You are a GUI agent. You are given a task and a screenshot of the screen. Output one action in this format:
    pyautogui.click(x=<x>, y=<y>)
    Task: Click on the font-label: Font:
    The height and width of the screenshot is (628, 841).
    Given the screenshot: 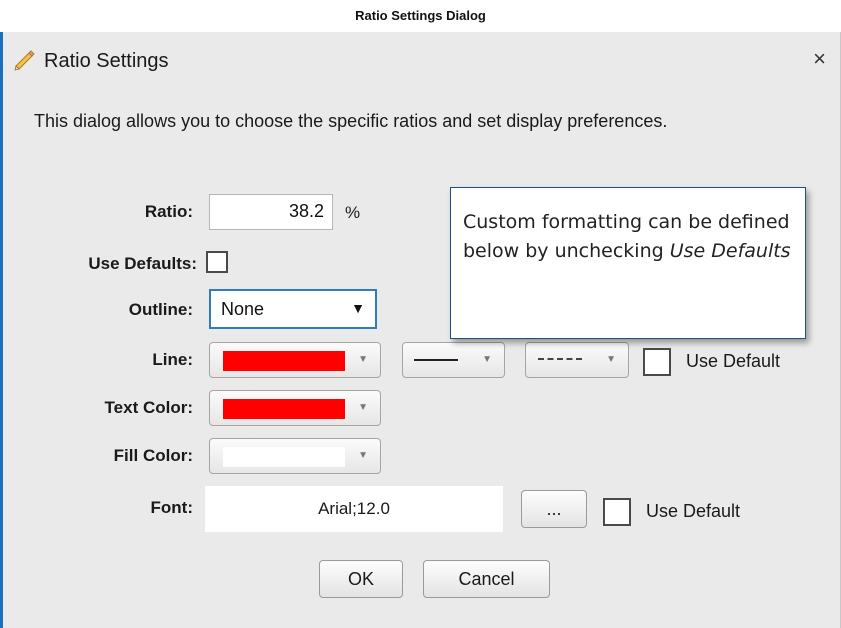 What is the action you would take?
    pyautogui.click(x=171, y=507)
    